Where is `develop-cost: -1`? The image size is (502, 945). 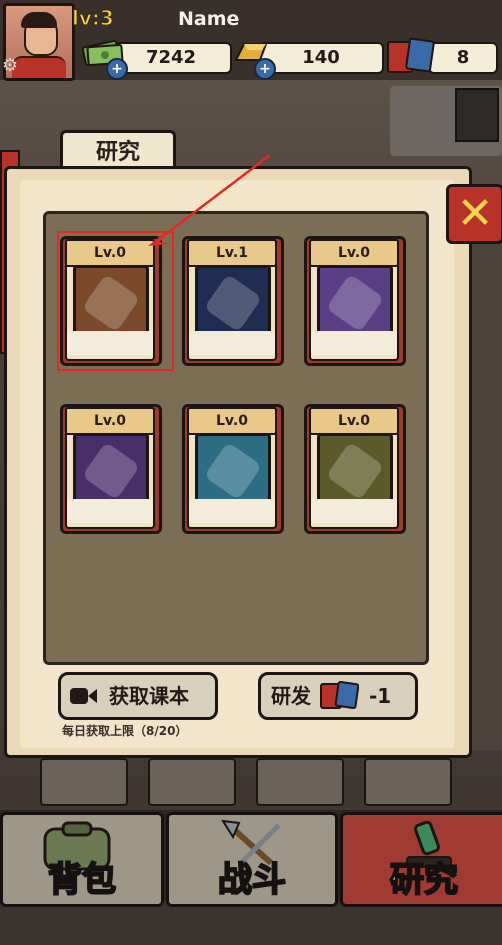
develop-cost: -1 is located at coordinates (380, 696).